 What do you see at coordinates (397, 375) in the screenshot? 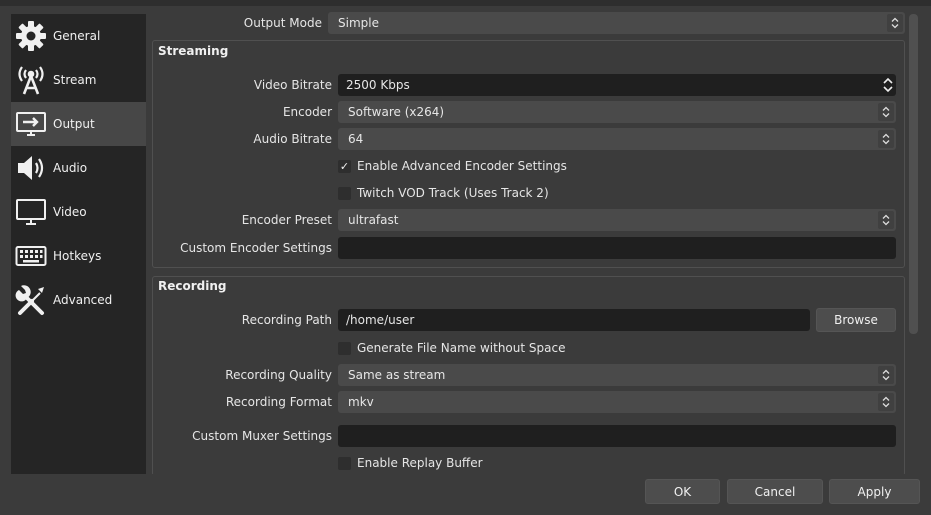
I see `recording-quality-value: Same as stream` at bounding box center [397, 375].